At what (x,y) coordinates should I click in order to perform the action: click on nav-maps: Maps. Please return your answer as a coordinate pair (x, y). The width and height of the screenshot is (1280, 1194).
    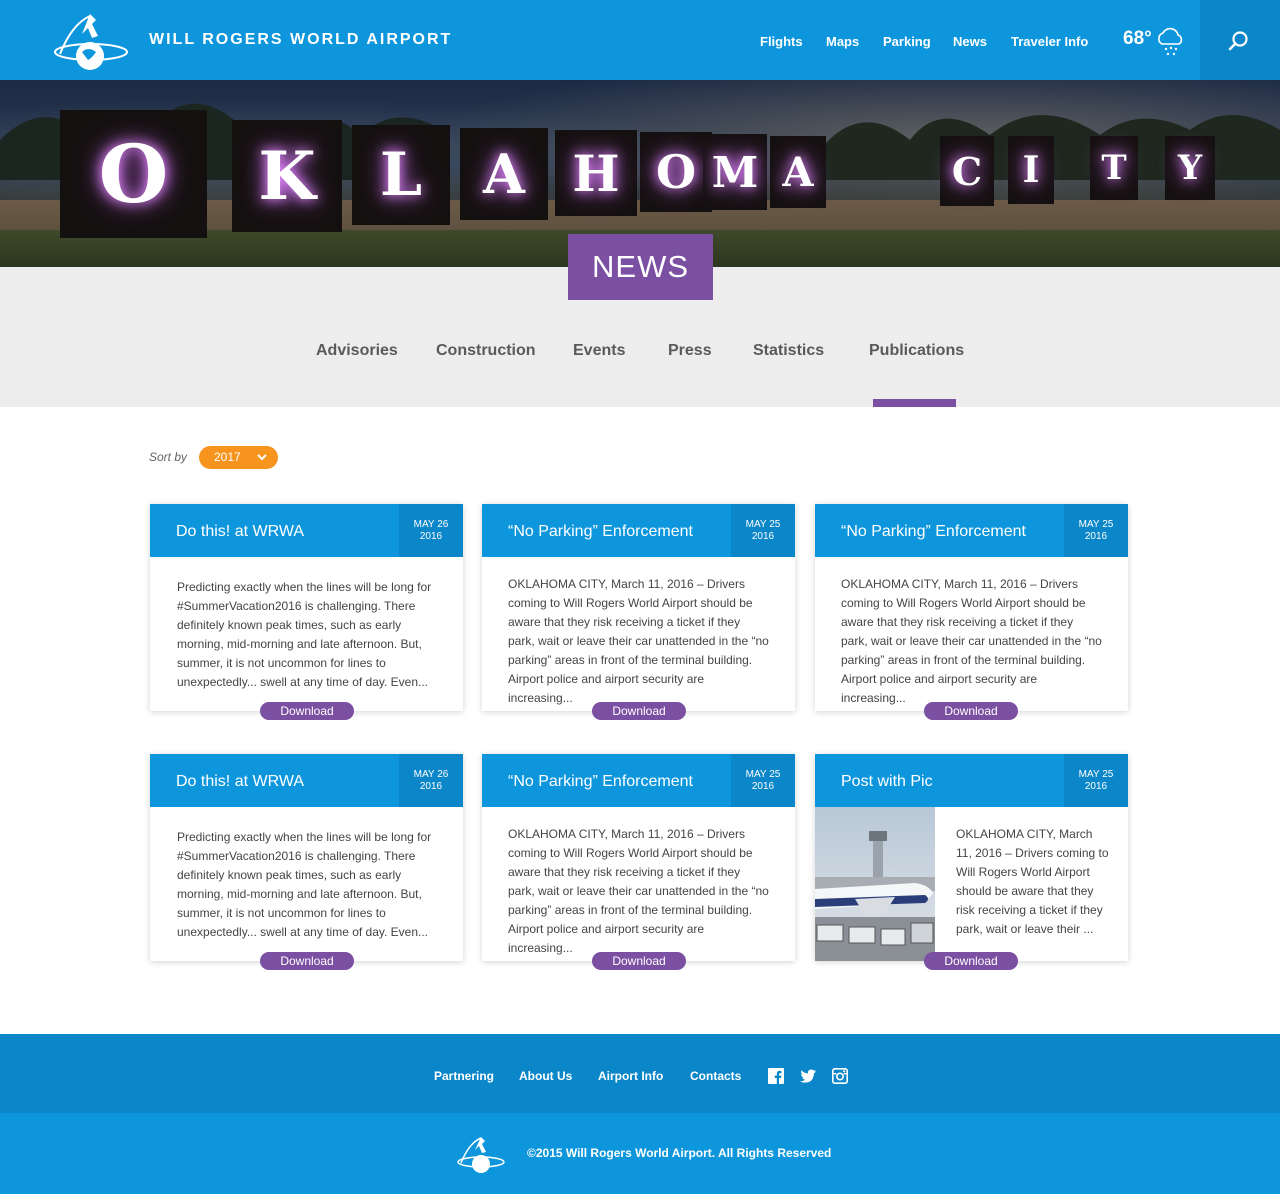
    Looking at the image, I should click on (842, 41).